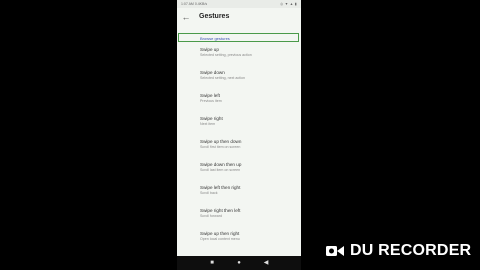 Image resolution: width=480 pixels, height=270 pixels. Describe the element at coordinates (266, 263) in the screenshot. I see `back-button: ◀` at that location.